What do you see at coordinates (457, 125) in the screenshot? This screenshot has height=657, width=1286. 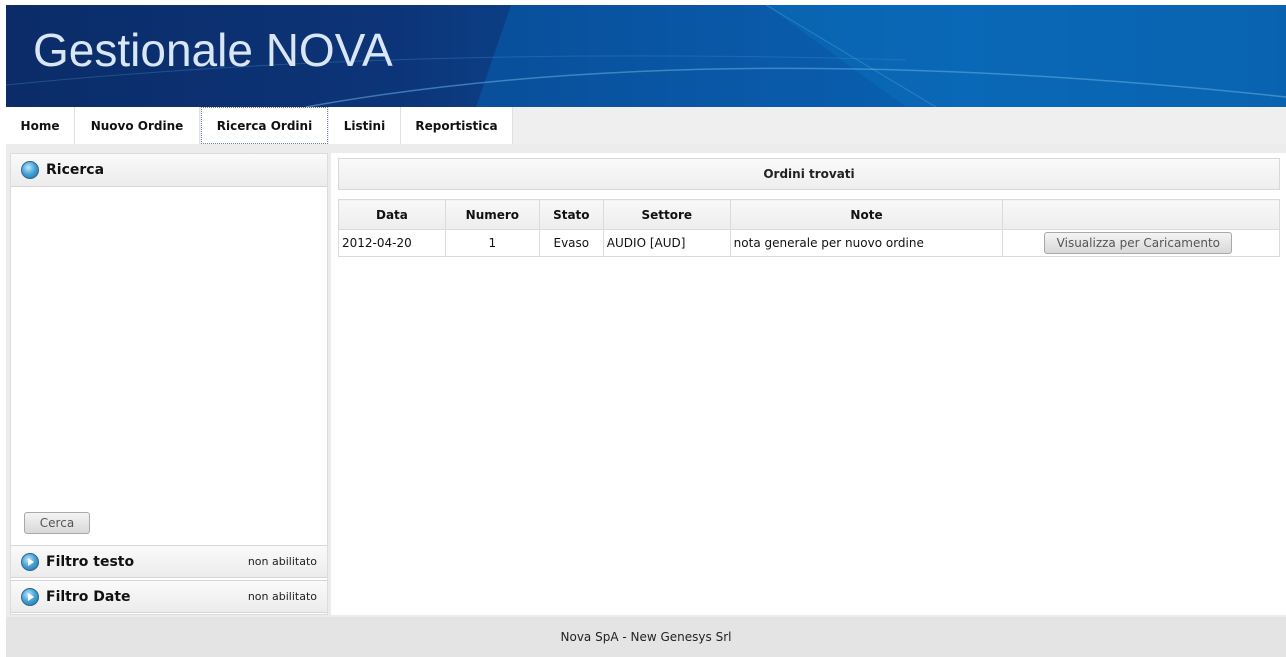 I see `tab-reportistica: Reportistica` at bounding box center [457, 125].